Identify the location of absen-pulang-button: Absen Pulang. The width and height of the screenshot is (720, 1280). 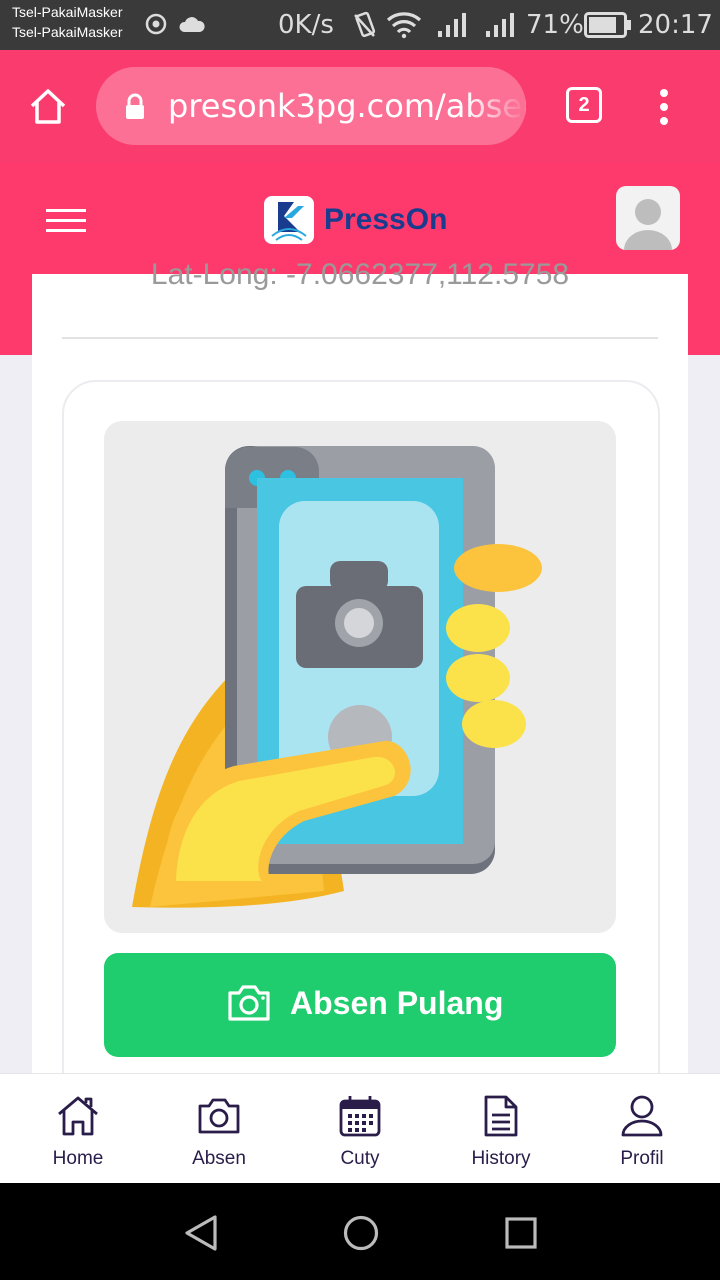
(360, 1005).